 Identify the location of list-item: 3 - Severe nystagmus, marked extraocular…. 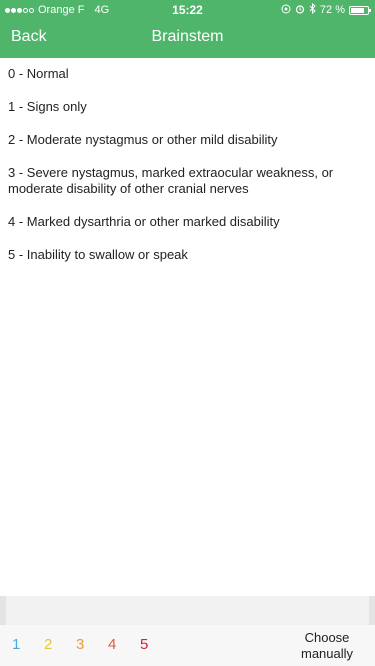
(185, 181).